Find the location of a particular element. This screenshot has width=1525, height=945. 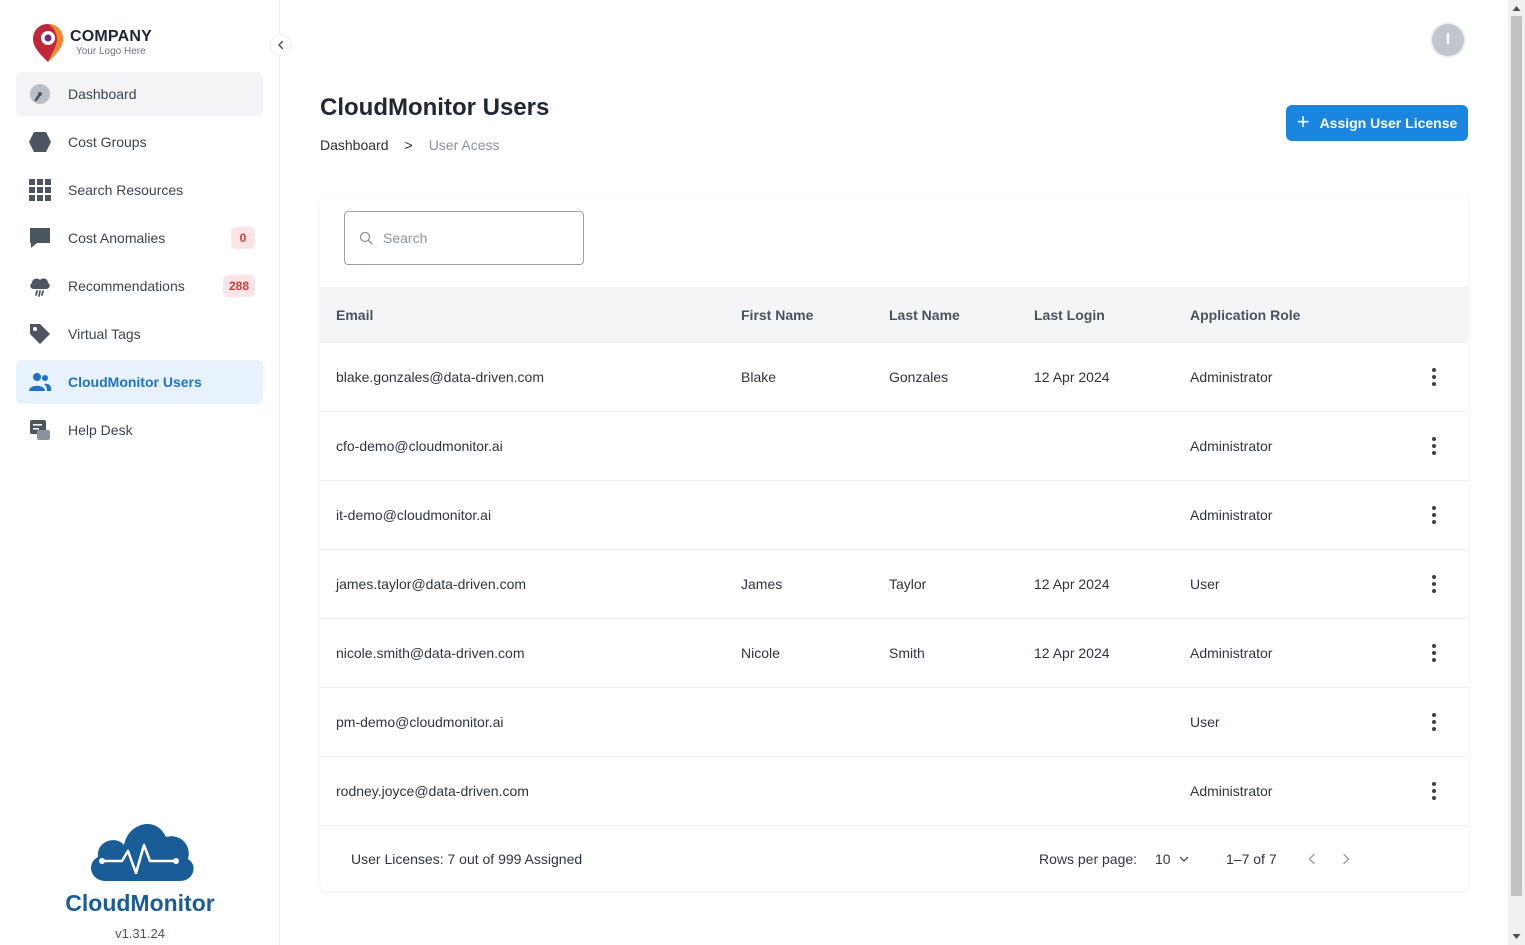

cell-last-name: Gonzales is located at coordinates (919, 377).